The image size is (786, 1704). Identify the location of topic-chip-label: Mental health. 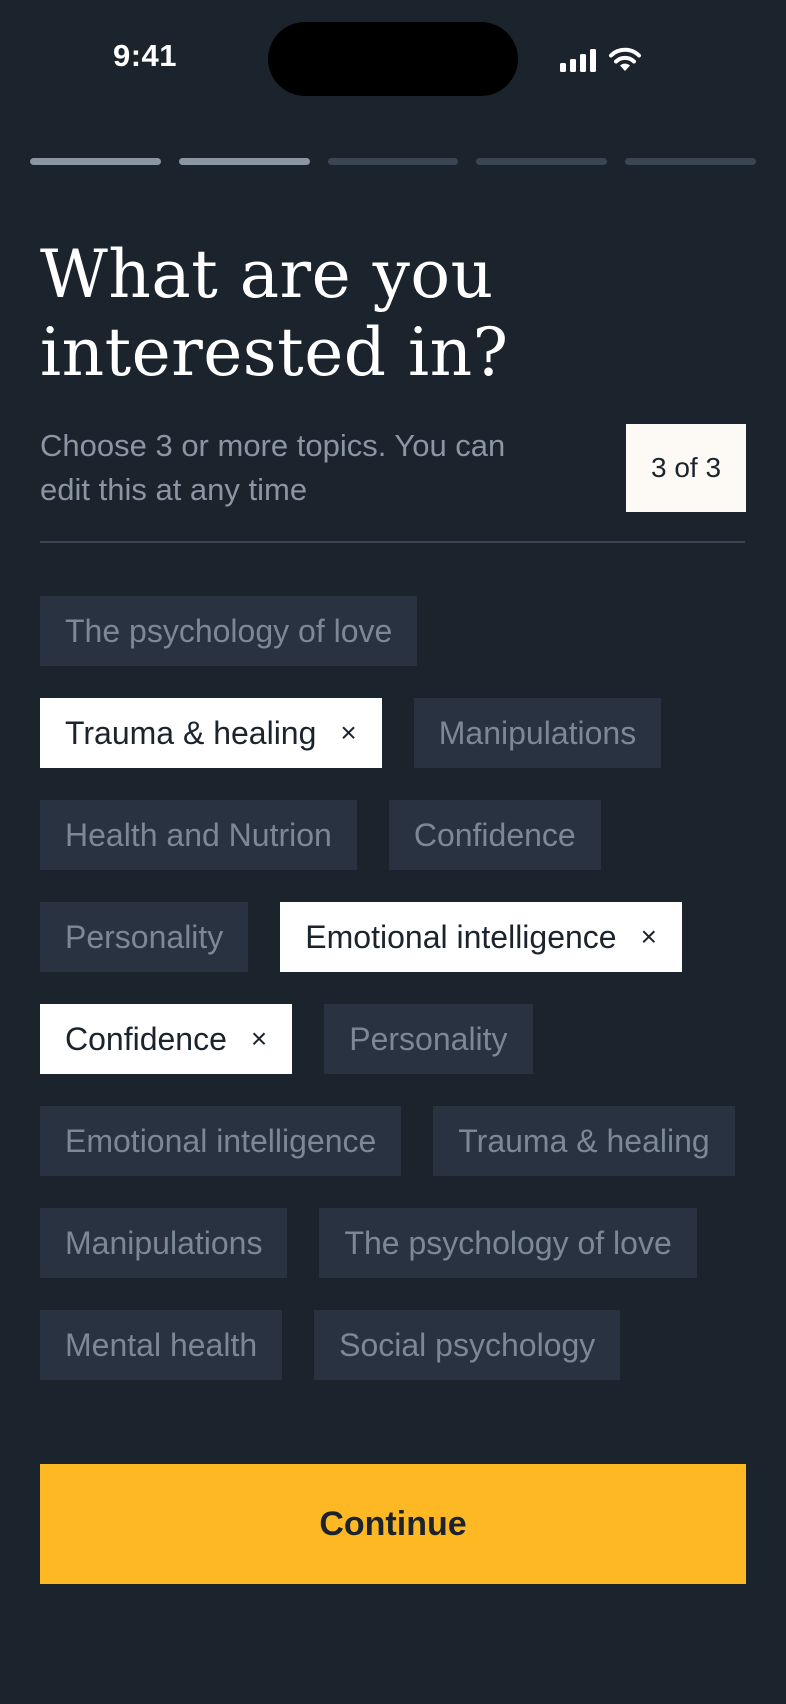
(161, 1344).